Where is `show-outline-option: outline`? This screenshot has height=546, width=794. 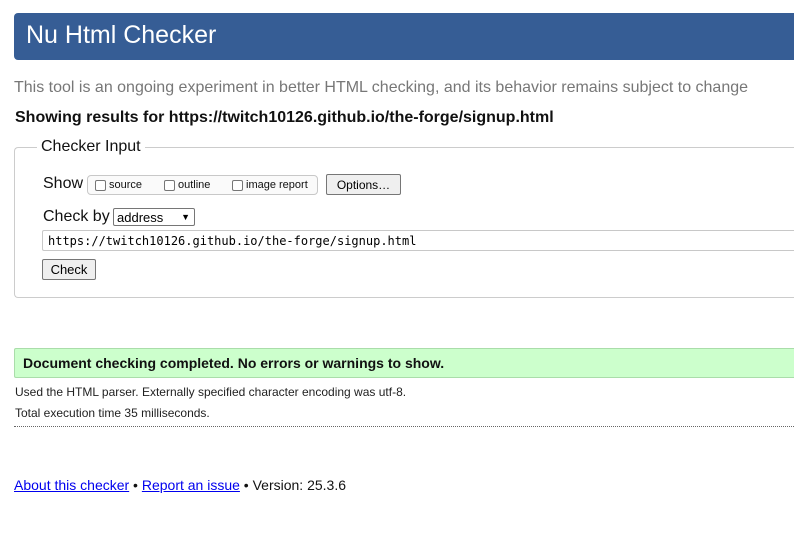 show-outline-option: outline is located at coordinates (187, 185).